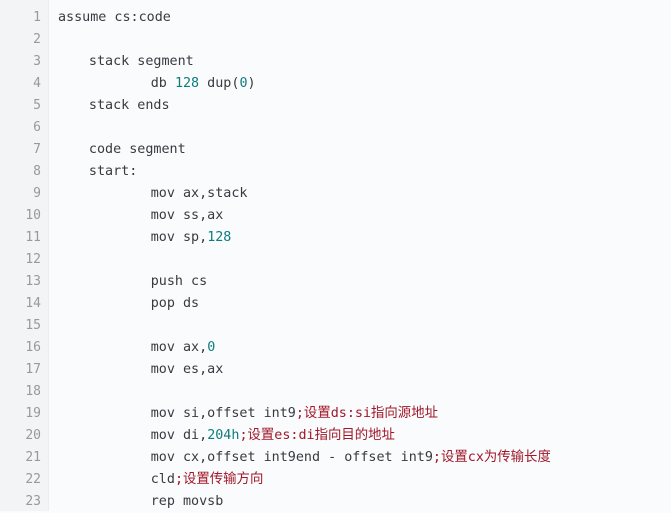 The height and width of the screenshot is (513, 671). I want to click on line-number: 23, so click(33, 501).